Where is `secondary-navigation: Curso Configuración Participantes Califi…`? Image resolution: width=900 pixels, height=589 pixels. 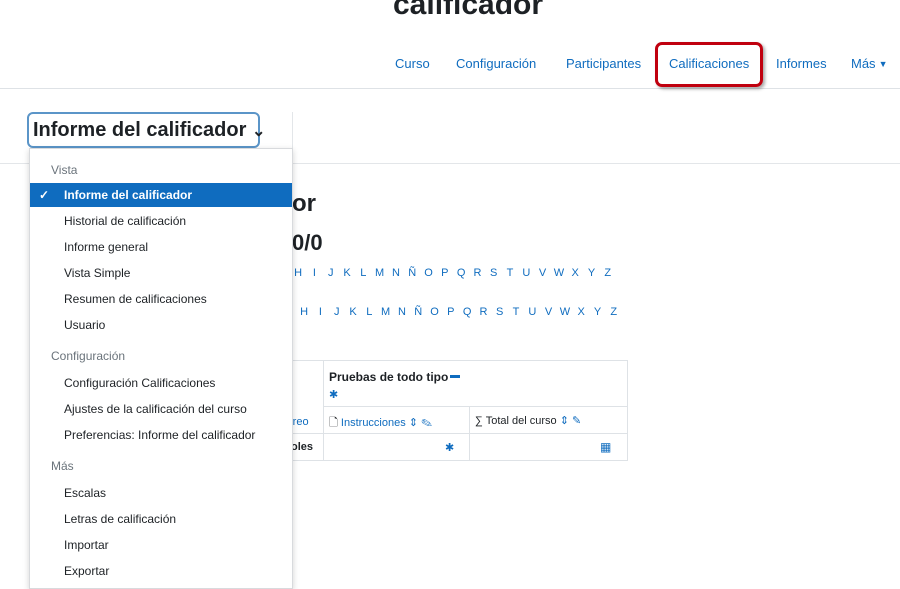
secondary-navigation: Curso Configuración Participantes Califi… is located at coordinates (450, 66).